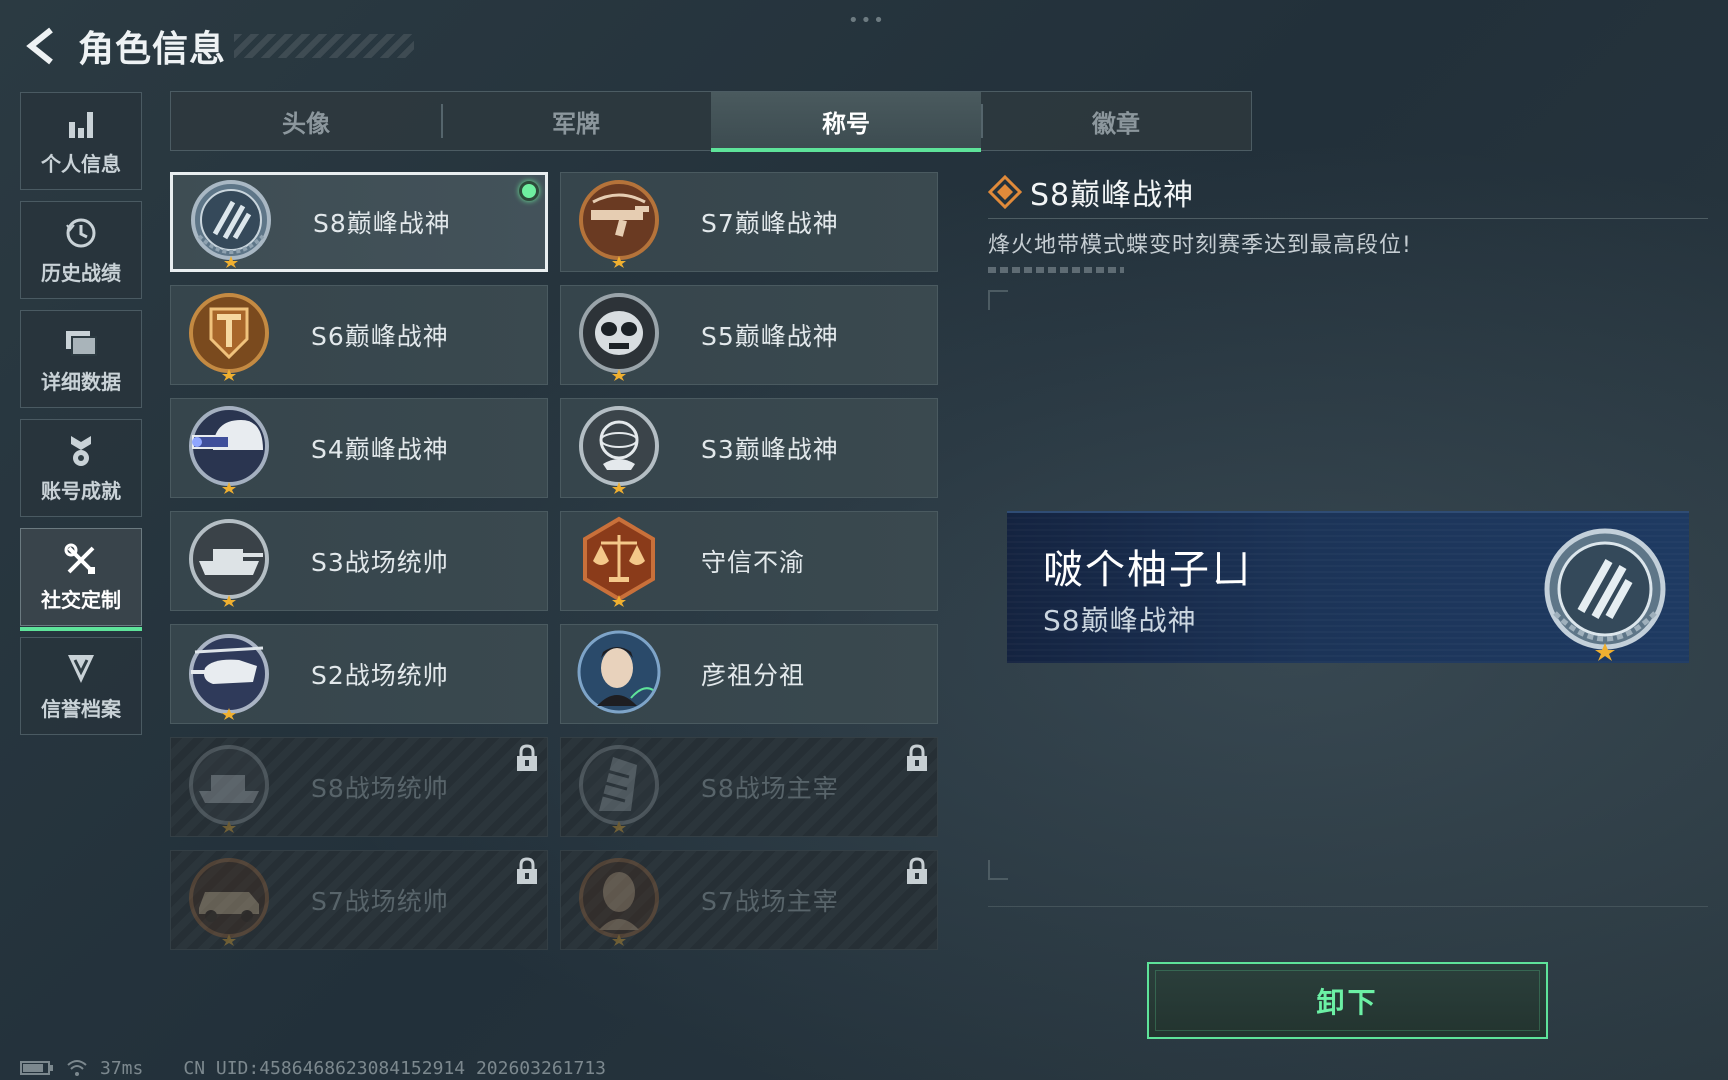 The image size is (1728, 1080). I want to click on player-title: S8巅峰战神, so click(1120, 620).